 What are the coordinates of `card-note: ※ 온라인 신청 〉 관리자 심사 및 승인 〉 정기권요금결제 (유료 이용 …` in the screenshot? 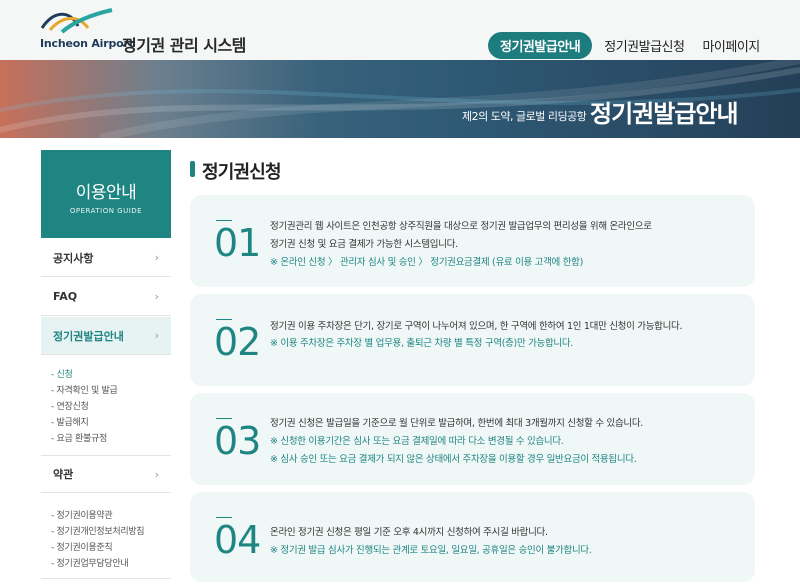 It's located at (426, 262).